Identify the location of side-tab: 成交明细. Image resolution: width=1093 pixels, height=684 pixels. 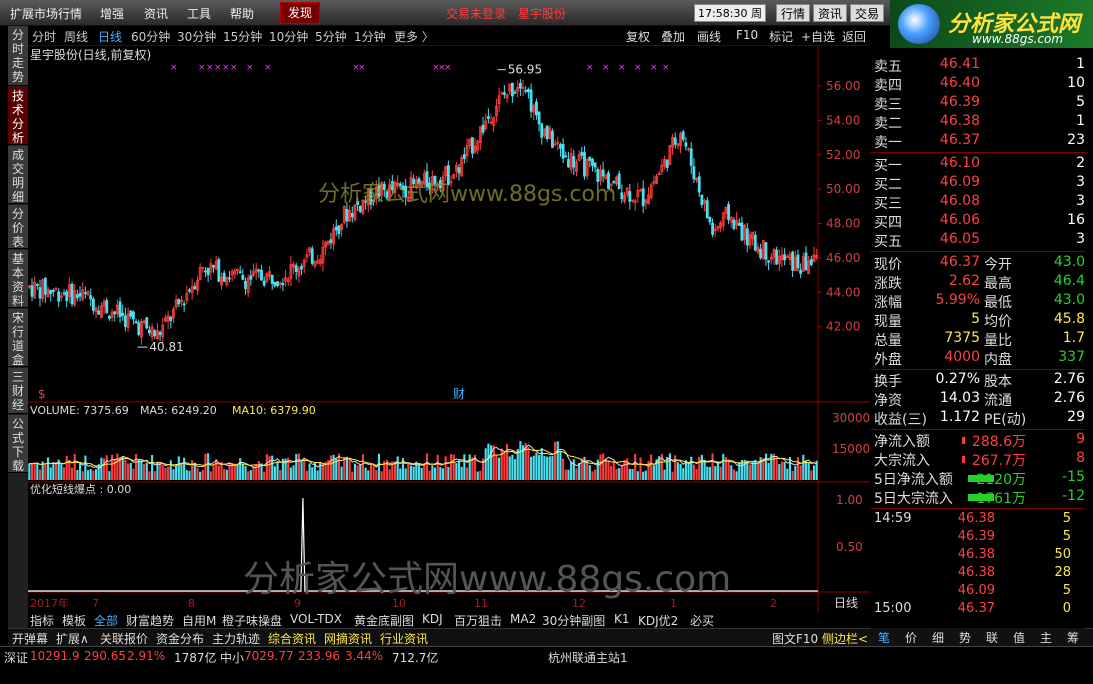
(18, 175).